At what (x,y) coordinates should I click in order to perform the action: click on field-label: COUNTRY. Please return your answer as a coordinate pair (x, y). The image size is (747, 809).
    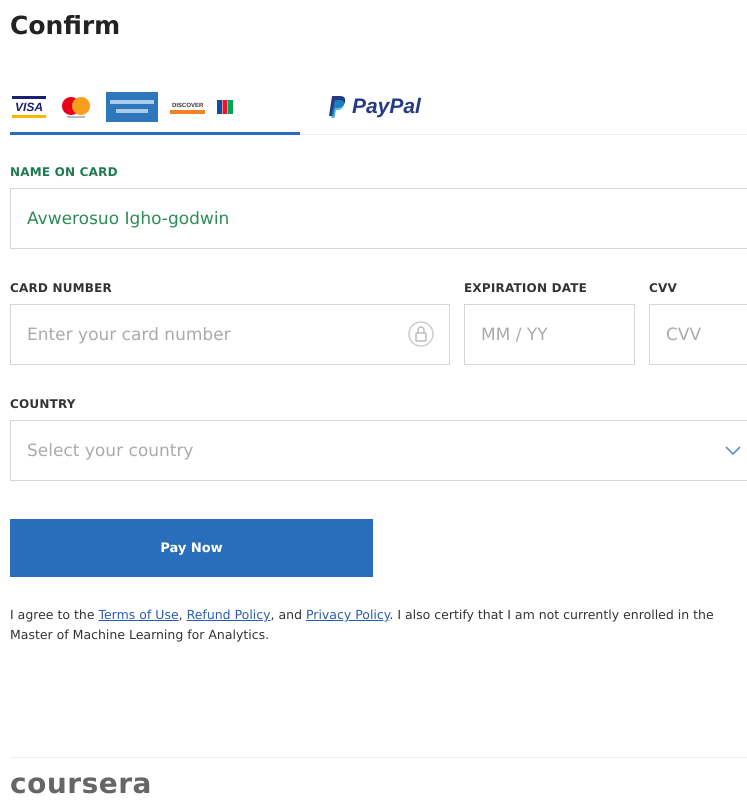
    Looking at the image, I should click on (43, 404).